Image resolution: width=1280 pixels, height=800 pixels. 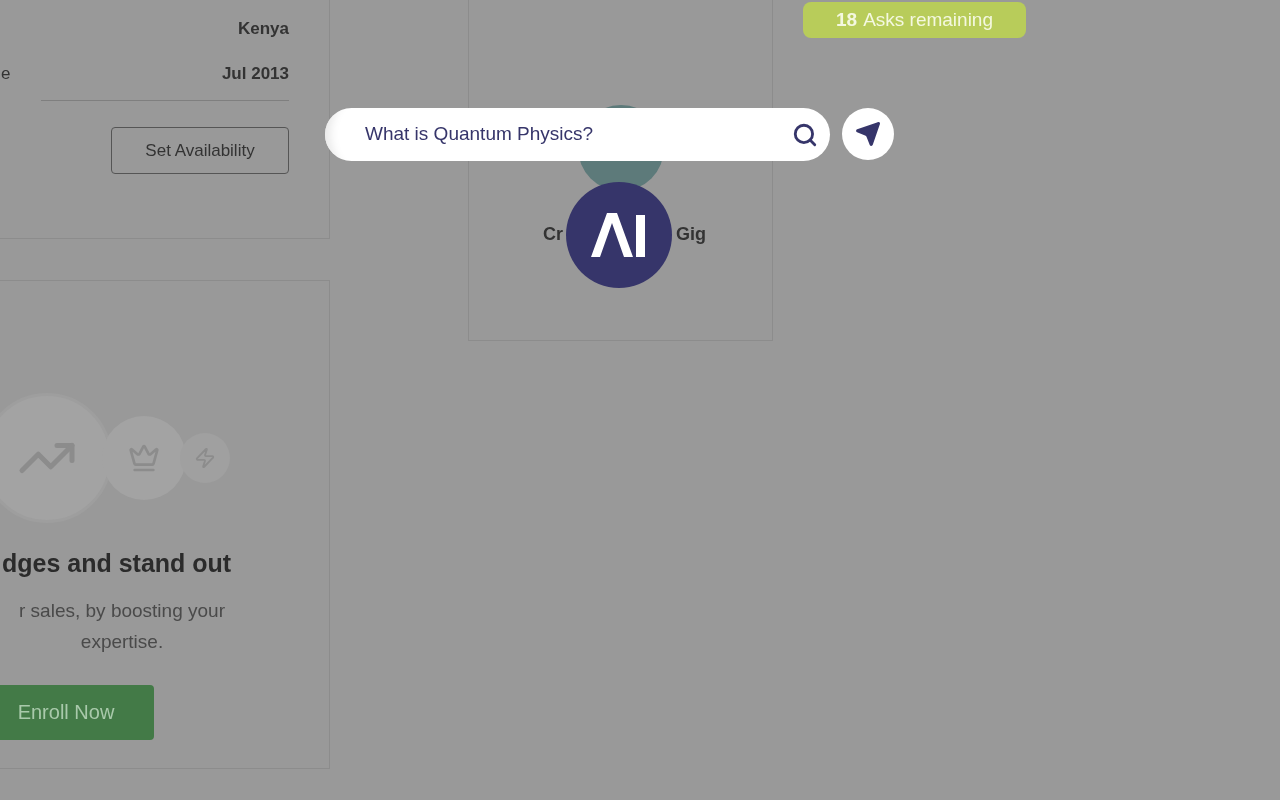 What do you see at coordinates (263, 28) in the screenshot?
I see `row-value: Kenya` at bounding box center [263, 28].